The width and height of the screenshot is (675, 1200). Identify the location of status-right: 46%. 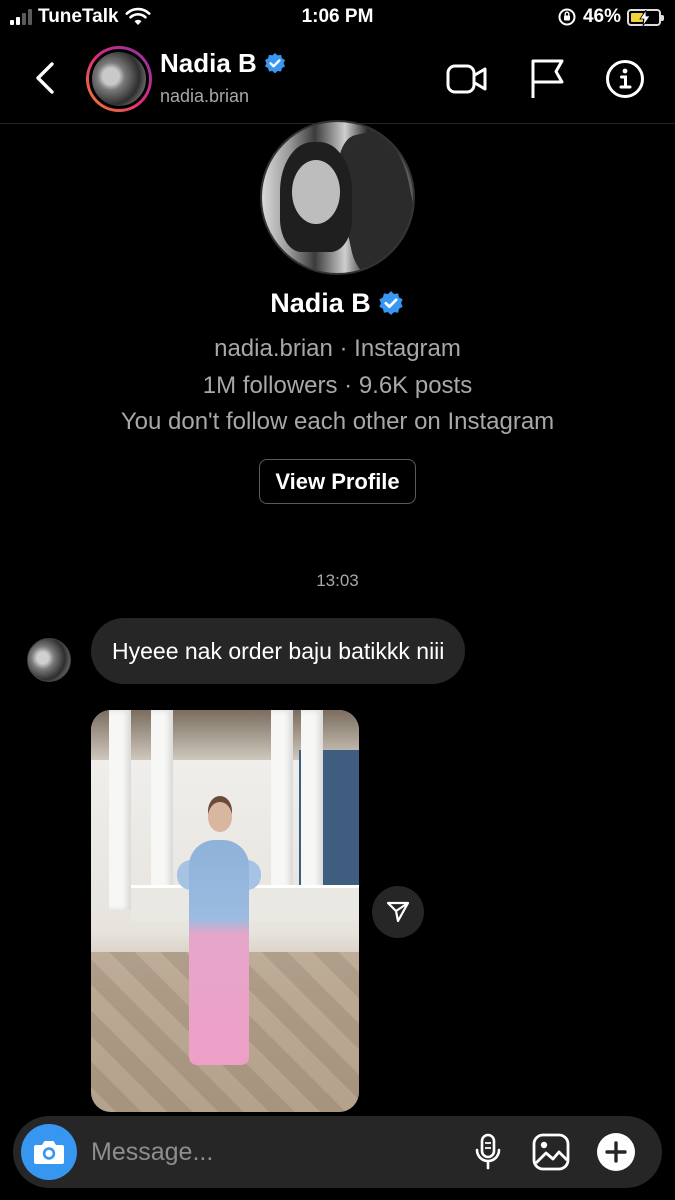
(610, 17).